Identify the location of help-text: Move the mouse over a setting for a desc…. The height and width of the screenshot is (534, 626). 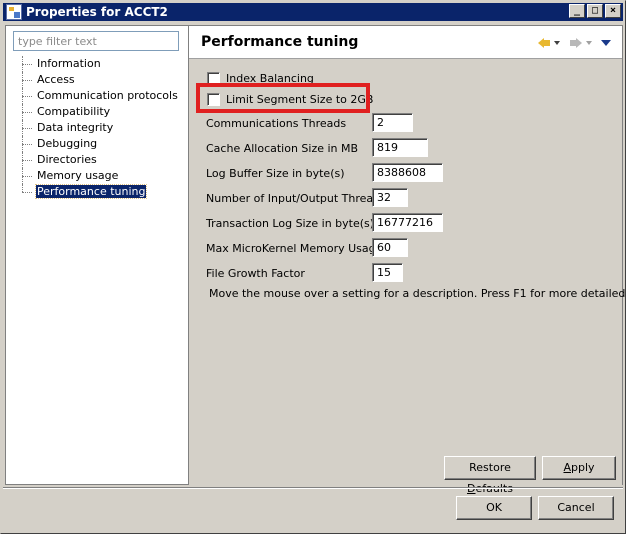
(417, 293).